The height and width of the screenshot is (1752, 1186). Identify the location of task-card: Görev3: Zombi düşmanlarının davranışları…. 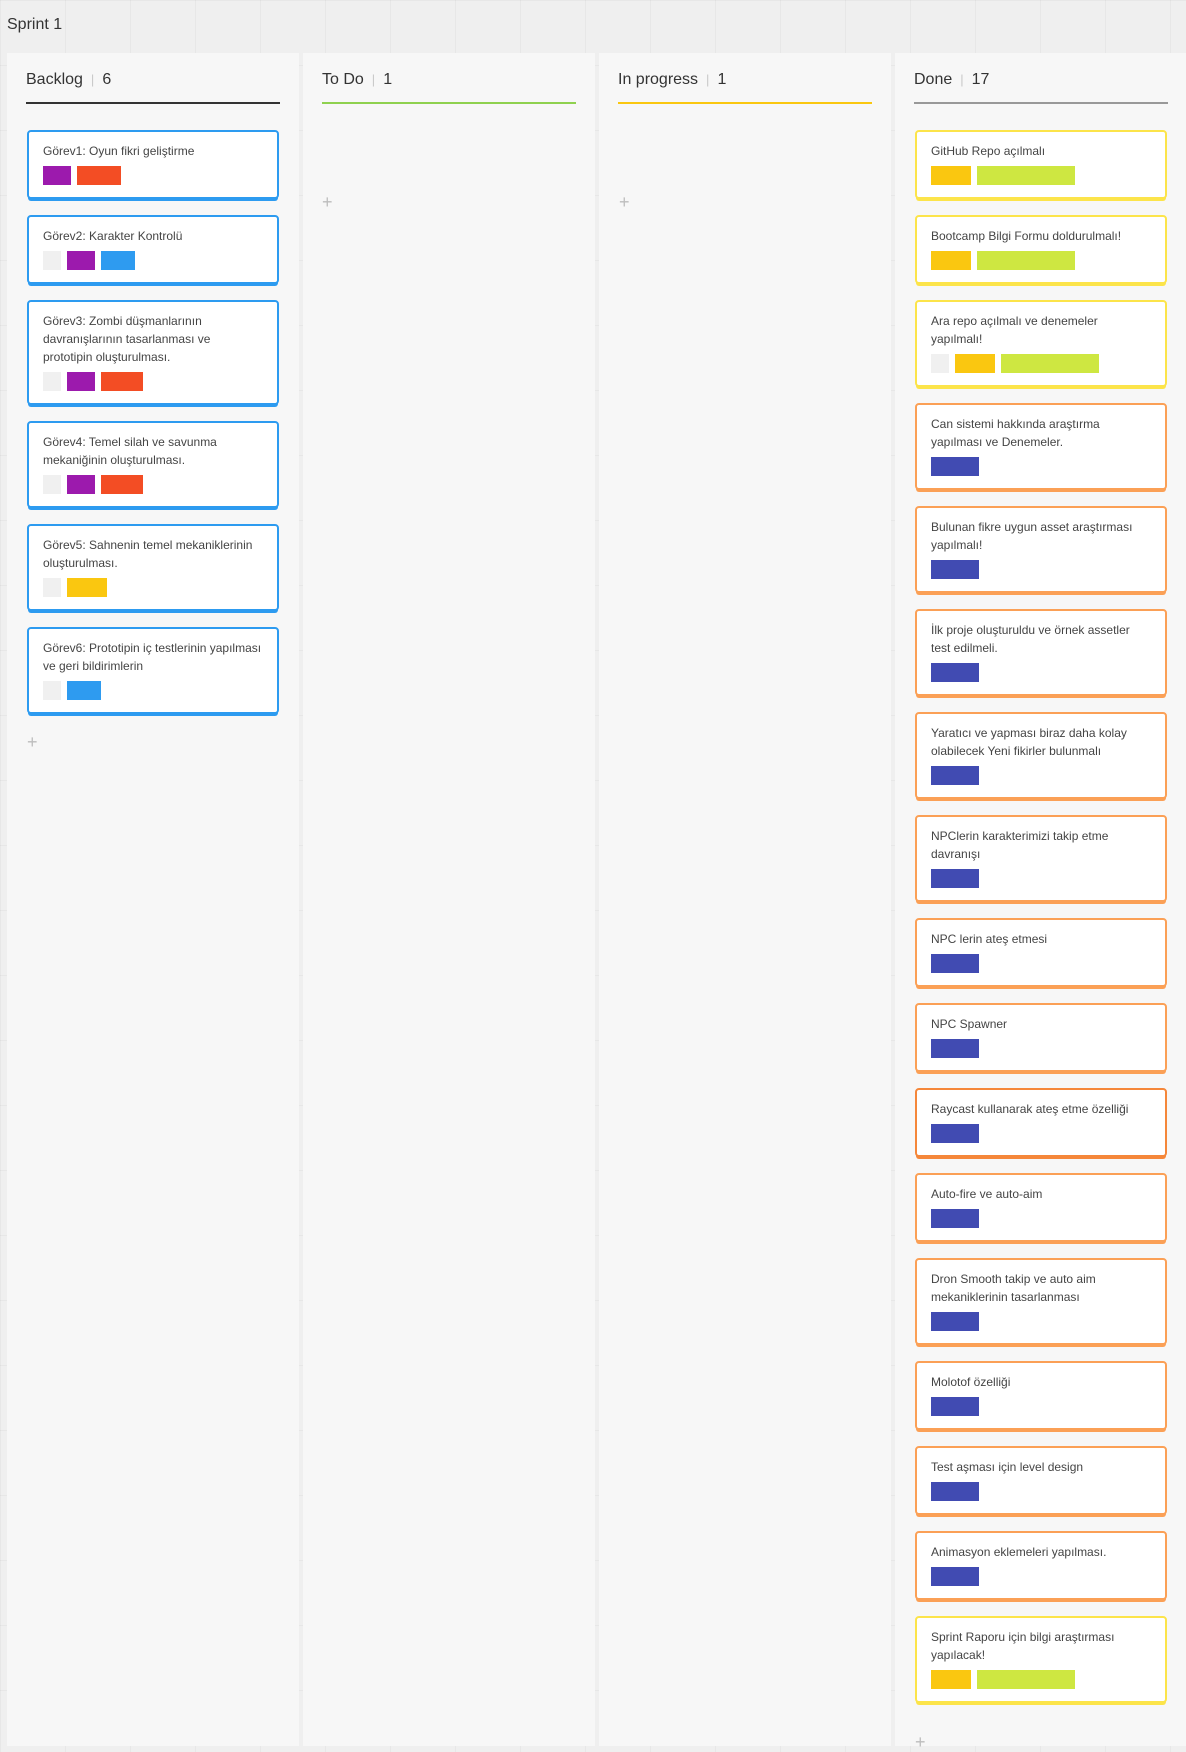
(153, 352).